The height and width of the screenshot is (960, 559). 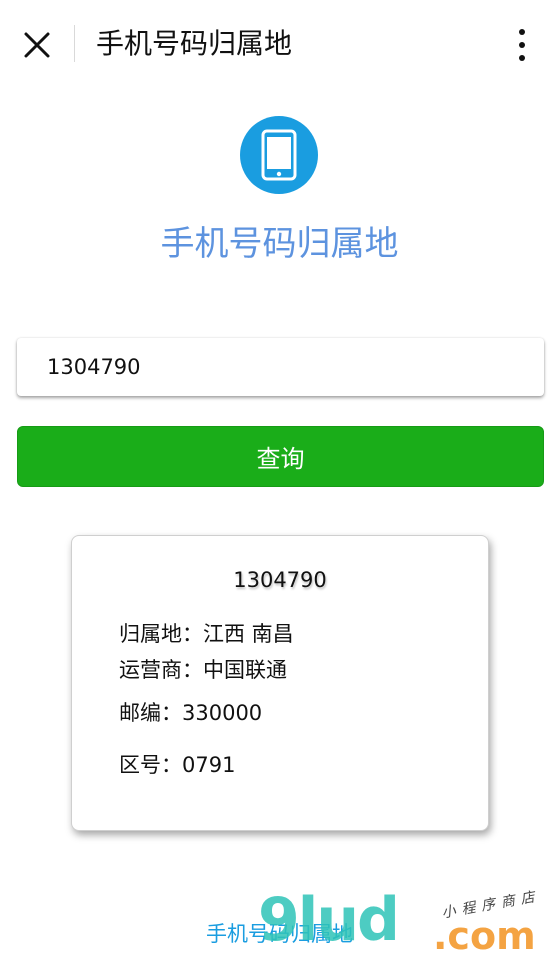 What do you see at coordinates (194, 43) in the screenshot?
I see `page-title: 手机号码归属地` at bounding box center [194, 43].